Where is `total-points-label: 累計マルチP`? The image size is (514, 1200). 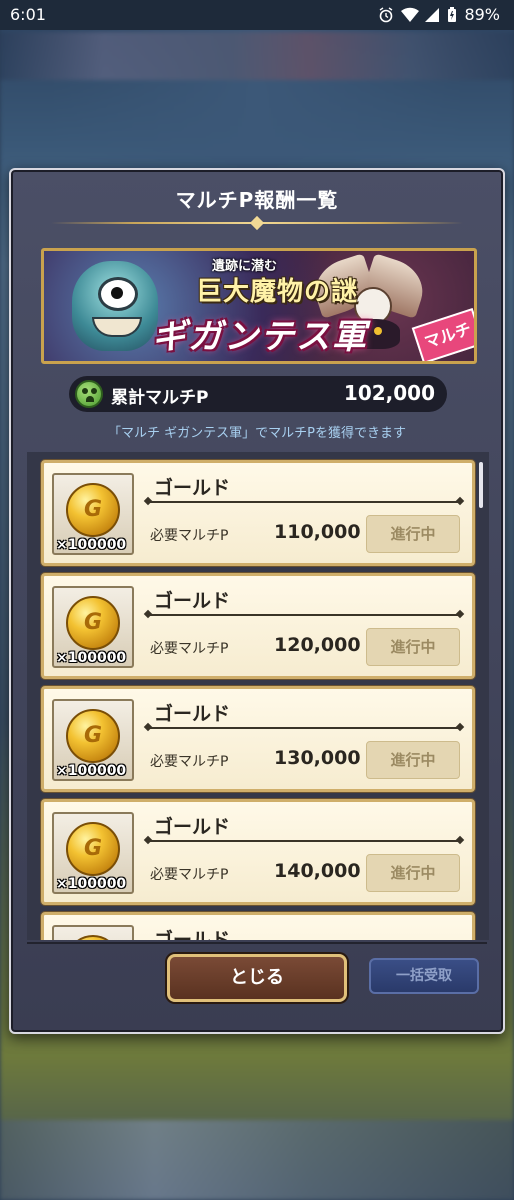 total-points-label: 累計マルチP is located at coordinates (160, 398).